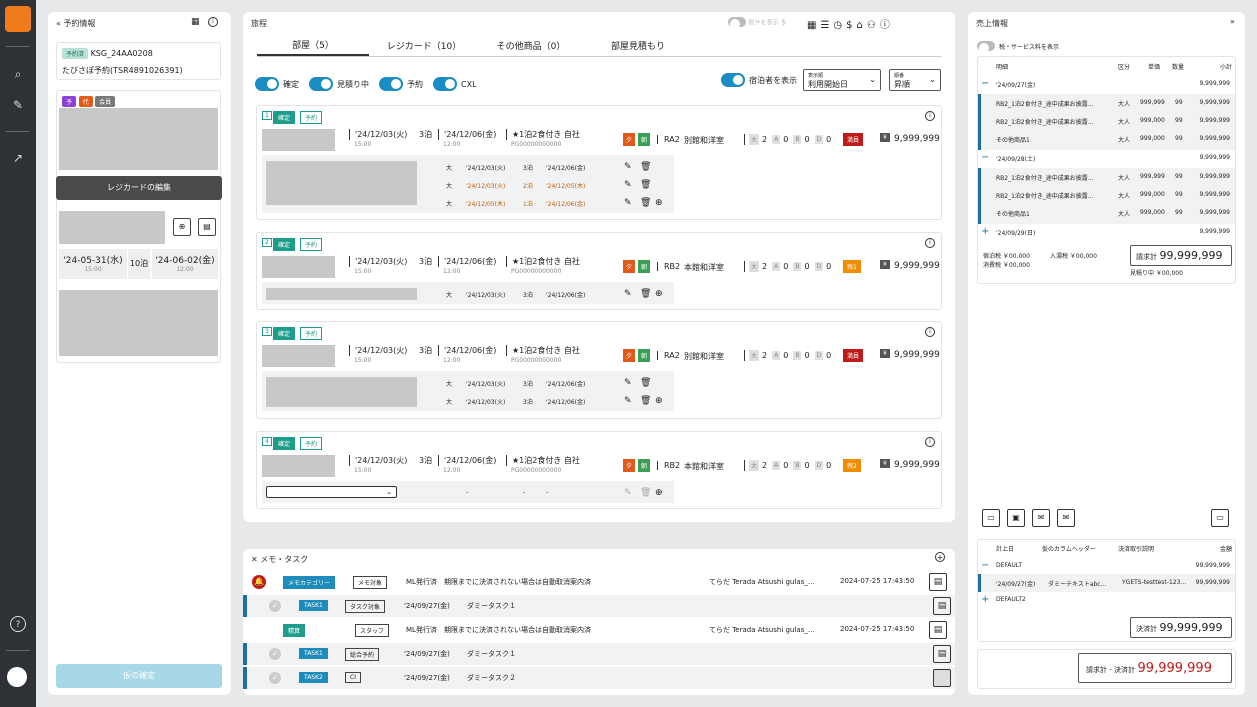 Image resolution: width=1257 pixels, height=707 pixels. What do you see at coordinates (1232, 21) in the screenshot?
I see `collapse-icon: »` at bounding box center [1232, 21].